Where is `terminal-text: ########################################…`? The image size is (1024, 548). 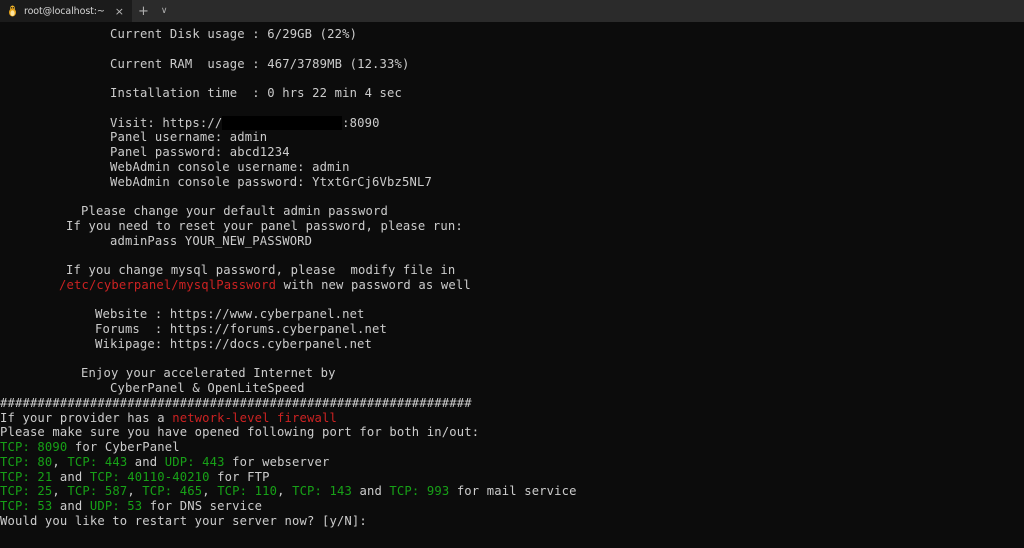 terminal-text: ########################################… is located at coordinates (236, 402).